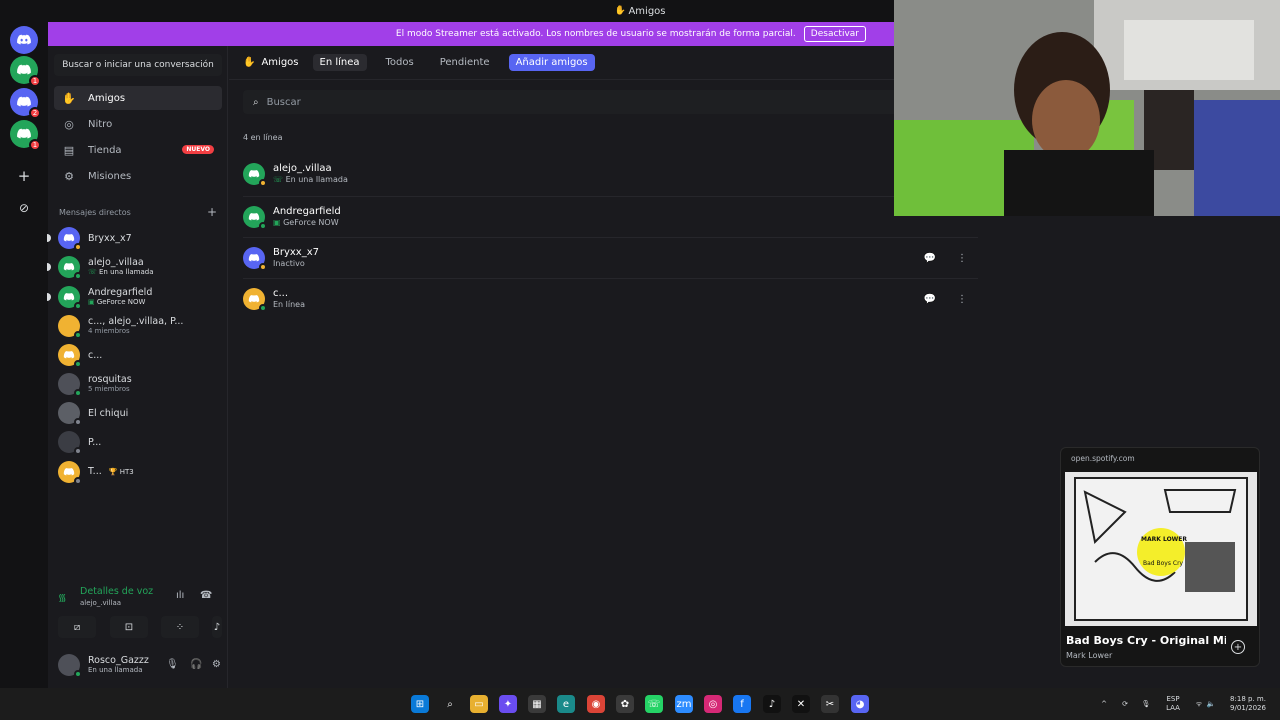 This screenshot has width=1280, height=720. What do you see at coordinates (206, 595) in the screenshot?
I see `disconnect-icon: ☎` at bounding box center [206, 595].